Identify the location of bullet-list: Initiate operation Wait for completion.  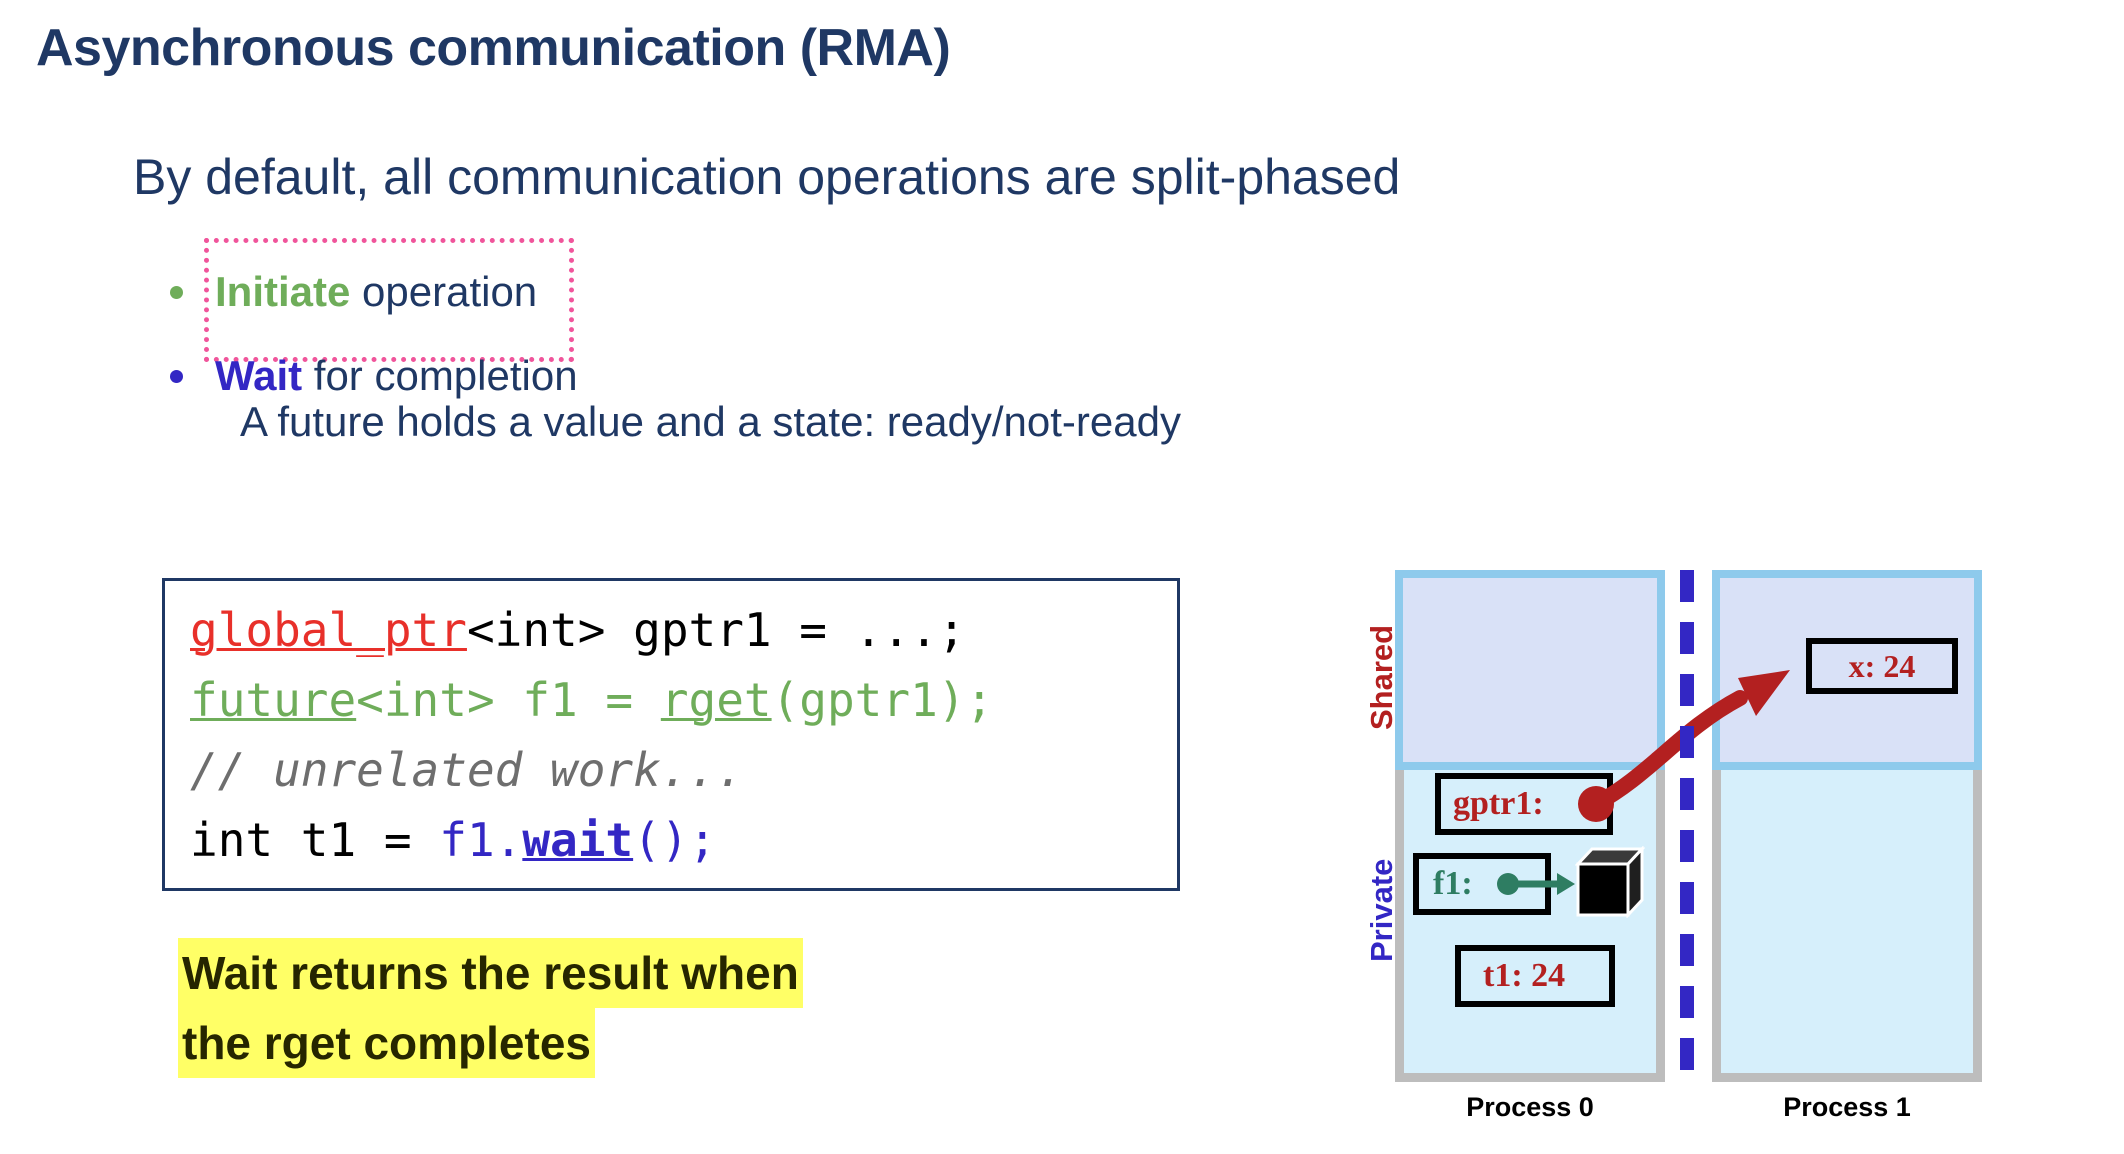
(490, 334).